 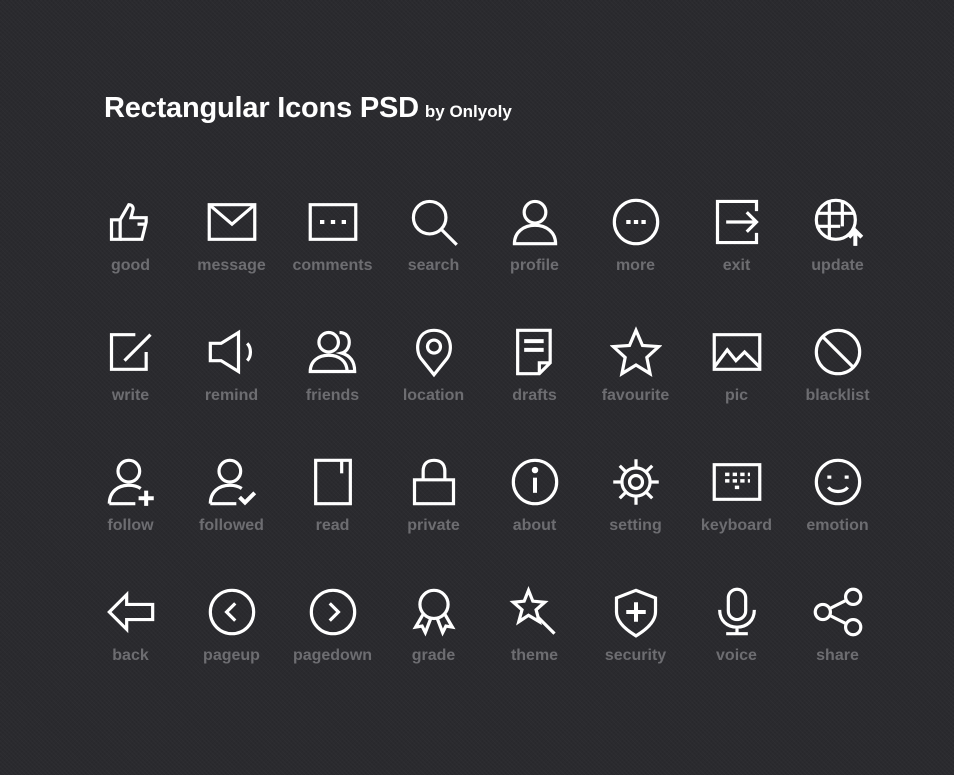 I want to click on icon-item-keyboard: keyboard, so click(x=736, y=521).